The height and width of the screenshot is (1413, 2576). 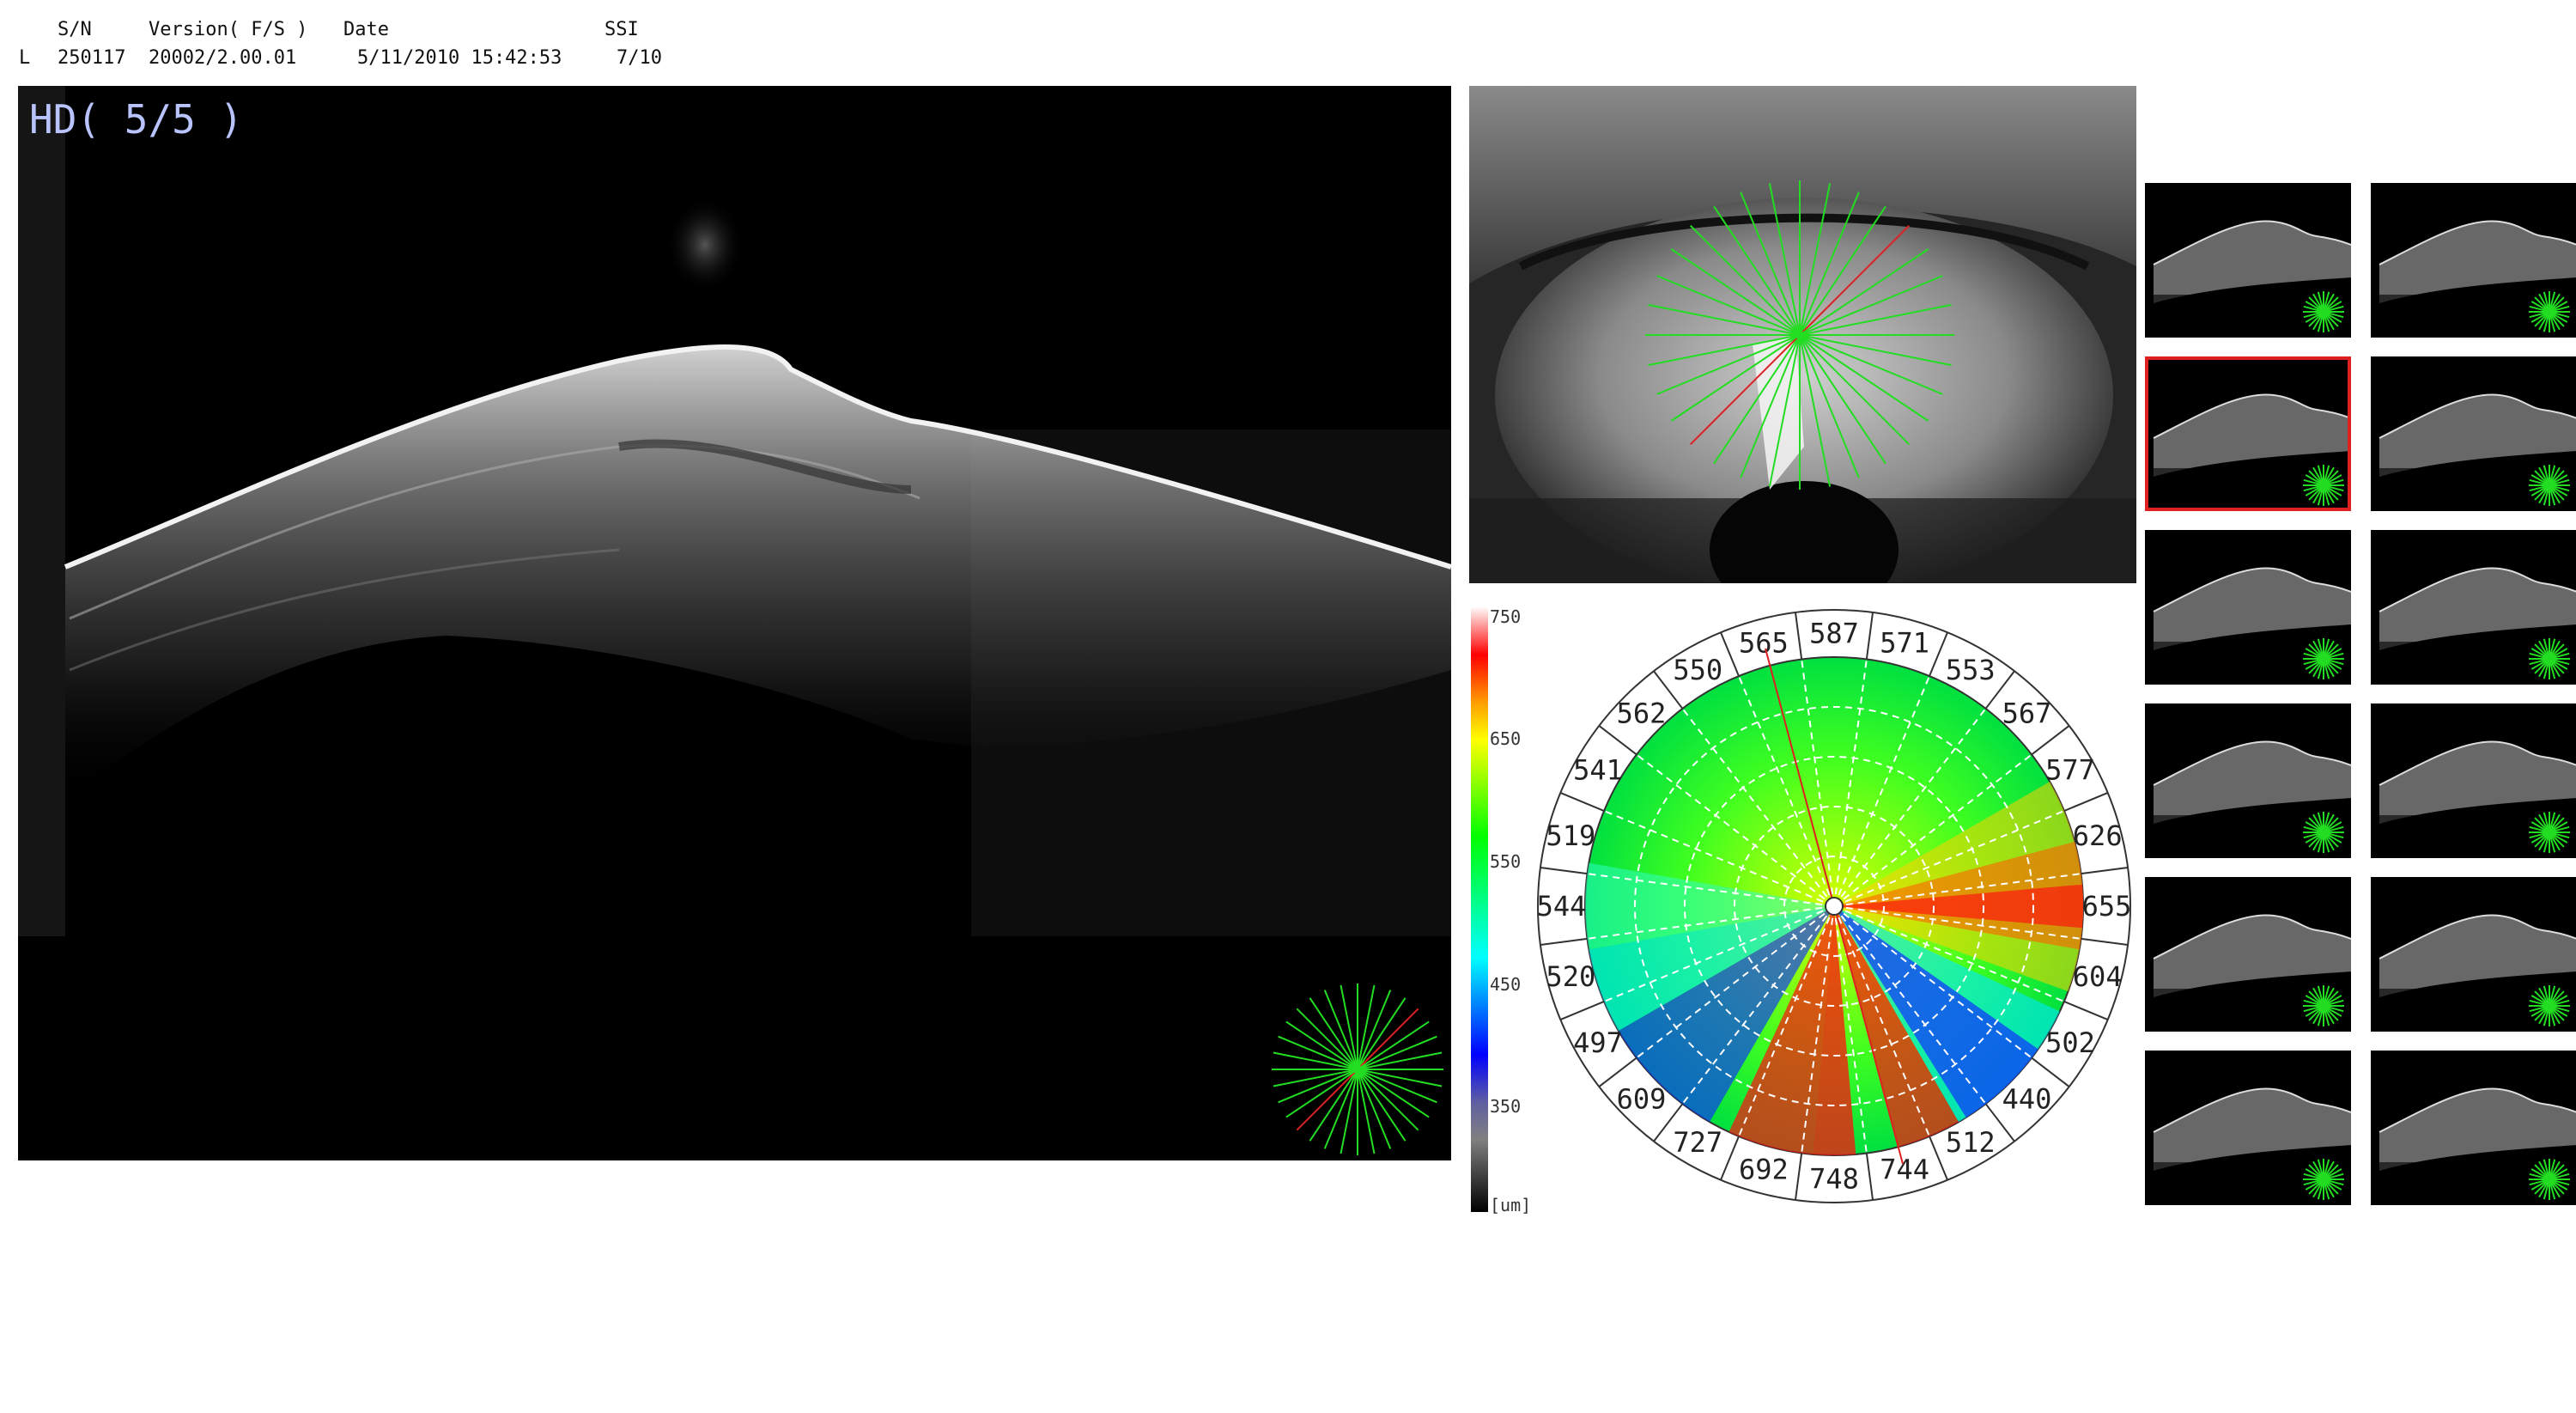 I want to click on colorbar-tick-650: 650, so click(x=1506, y=738).